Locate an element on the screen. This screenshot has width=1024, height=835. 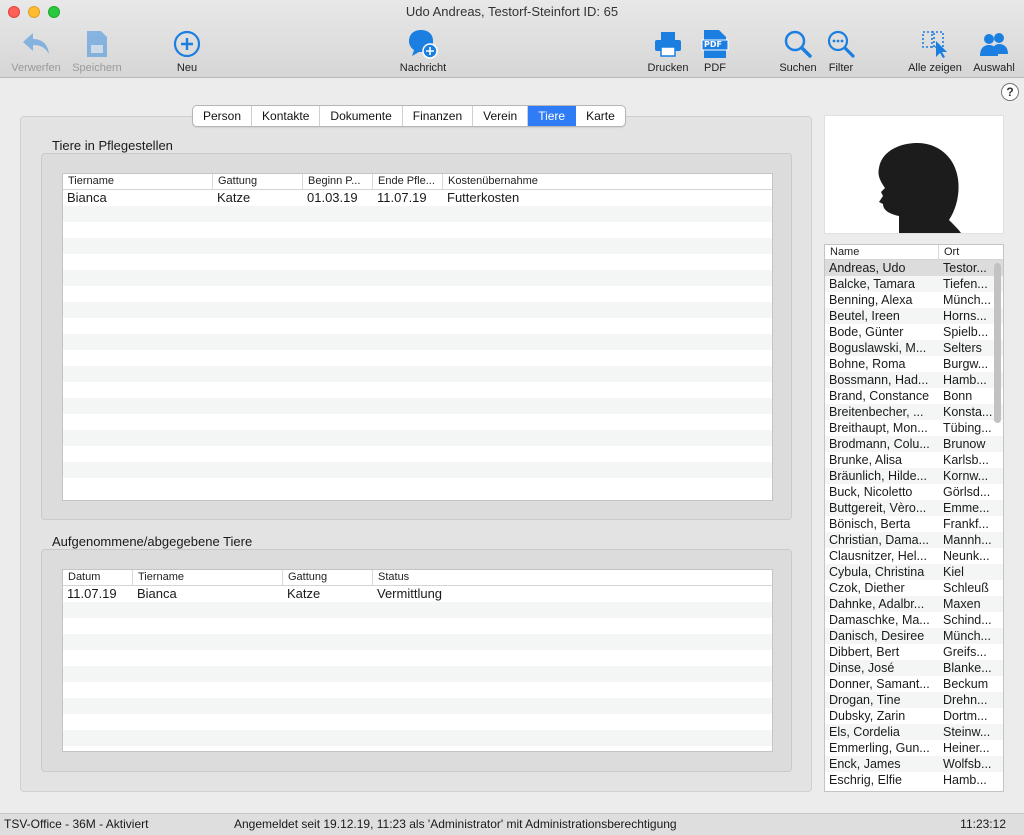
status-clock: 11:23:12 is located at coordinates (983, 824).